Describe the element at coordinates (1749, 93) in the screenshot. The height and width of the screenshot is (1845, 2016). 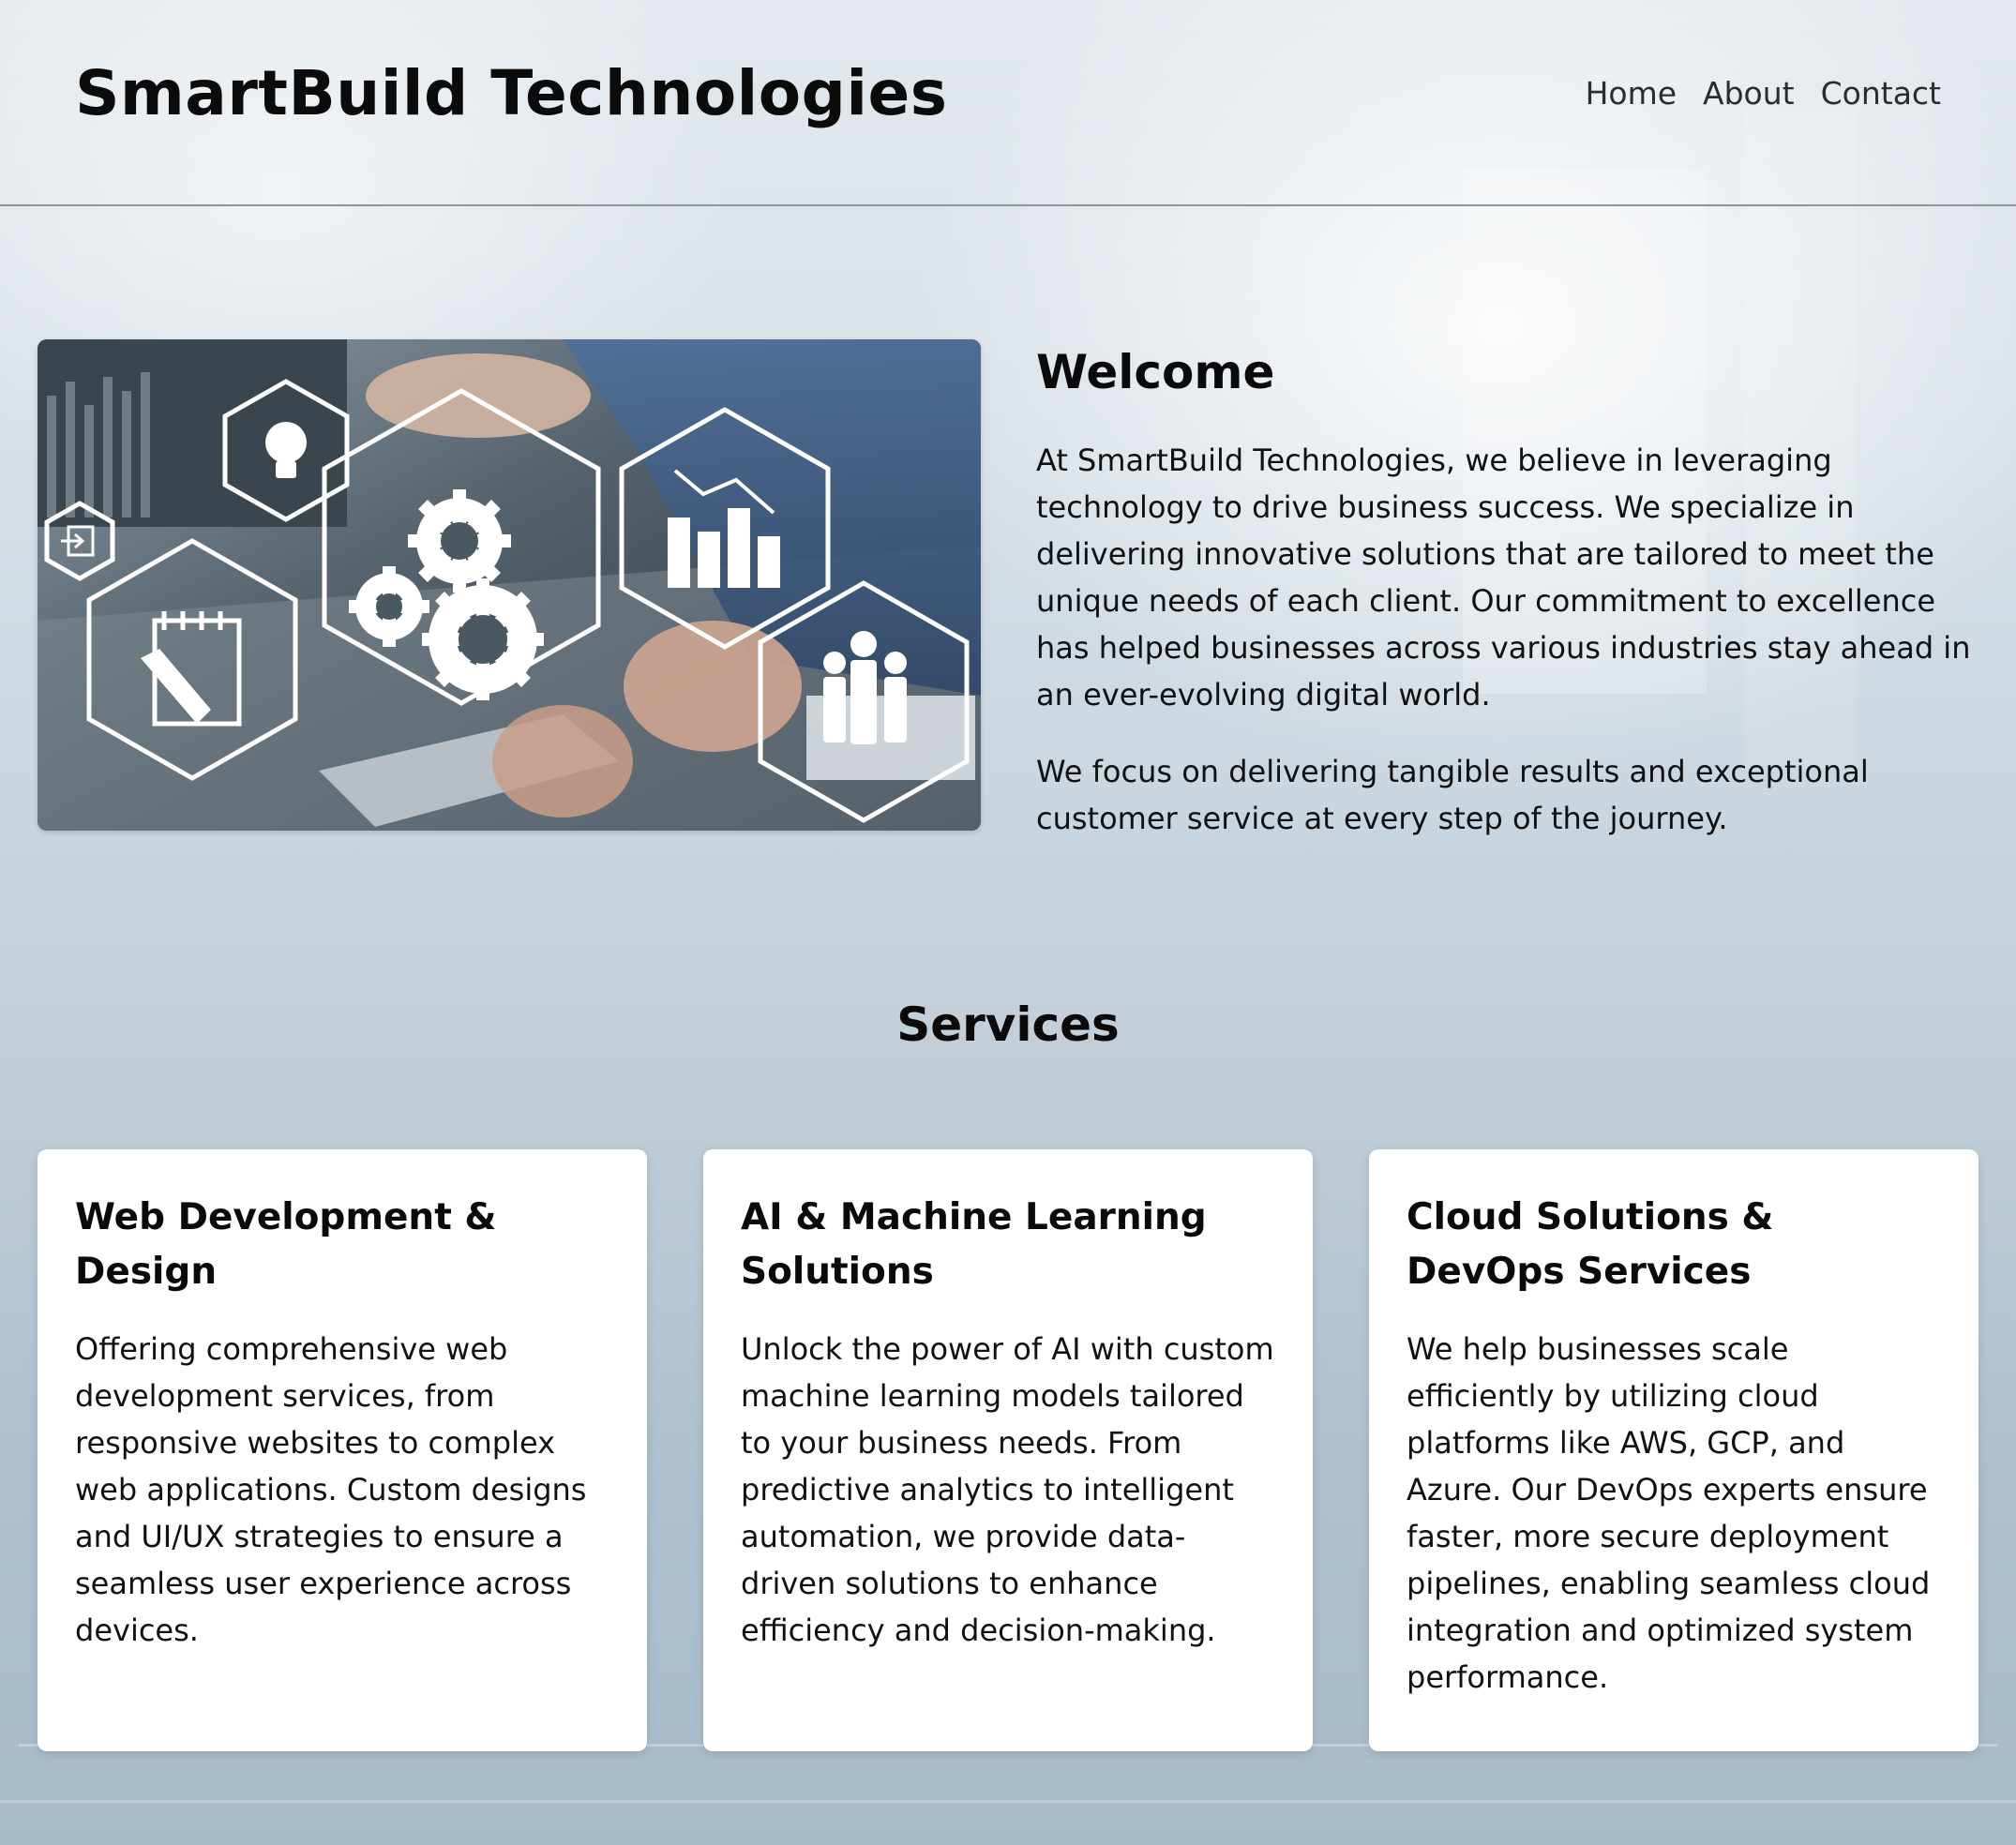
I see `nav-about-link: About` at that location.